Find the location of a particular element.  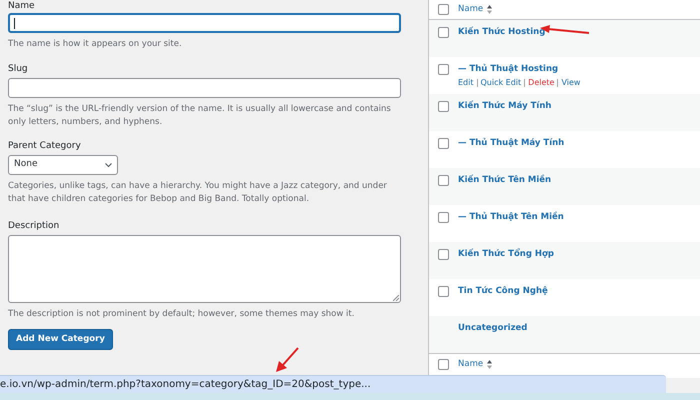

row-action-link: Quick Edit is located at coordinates (501, 83).